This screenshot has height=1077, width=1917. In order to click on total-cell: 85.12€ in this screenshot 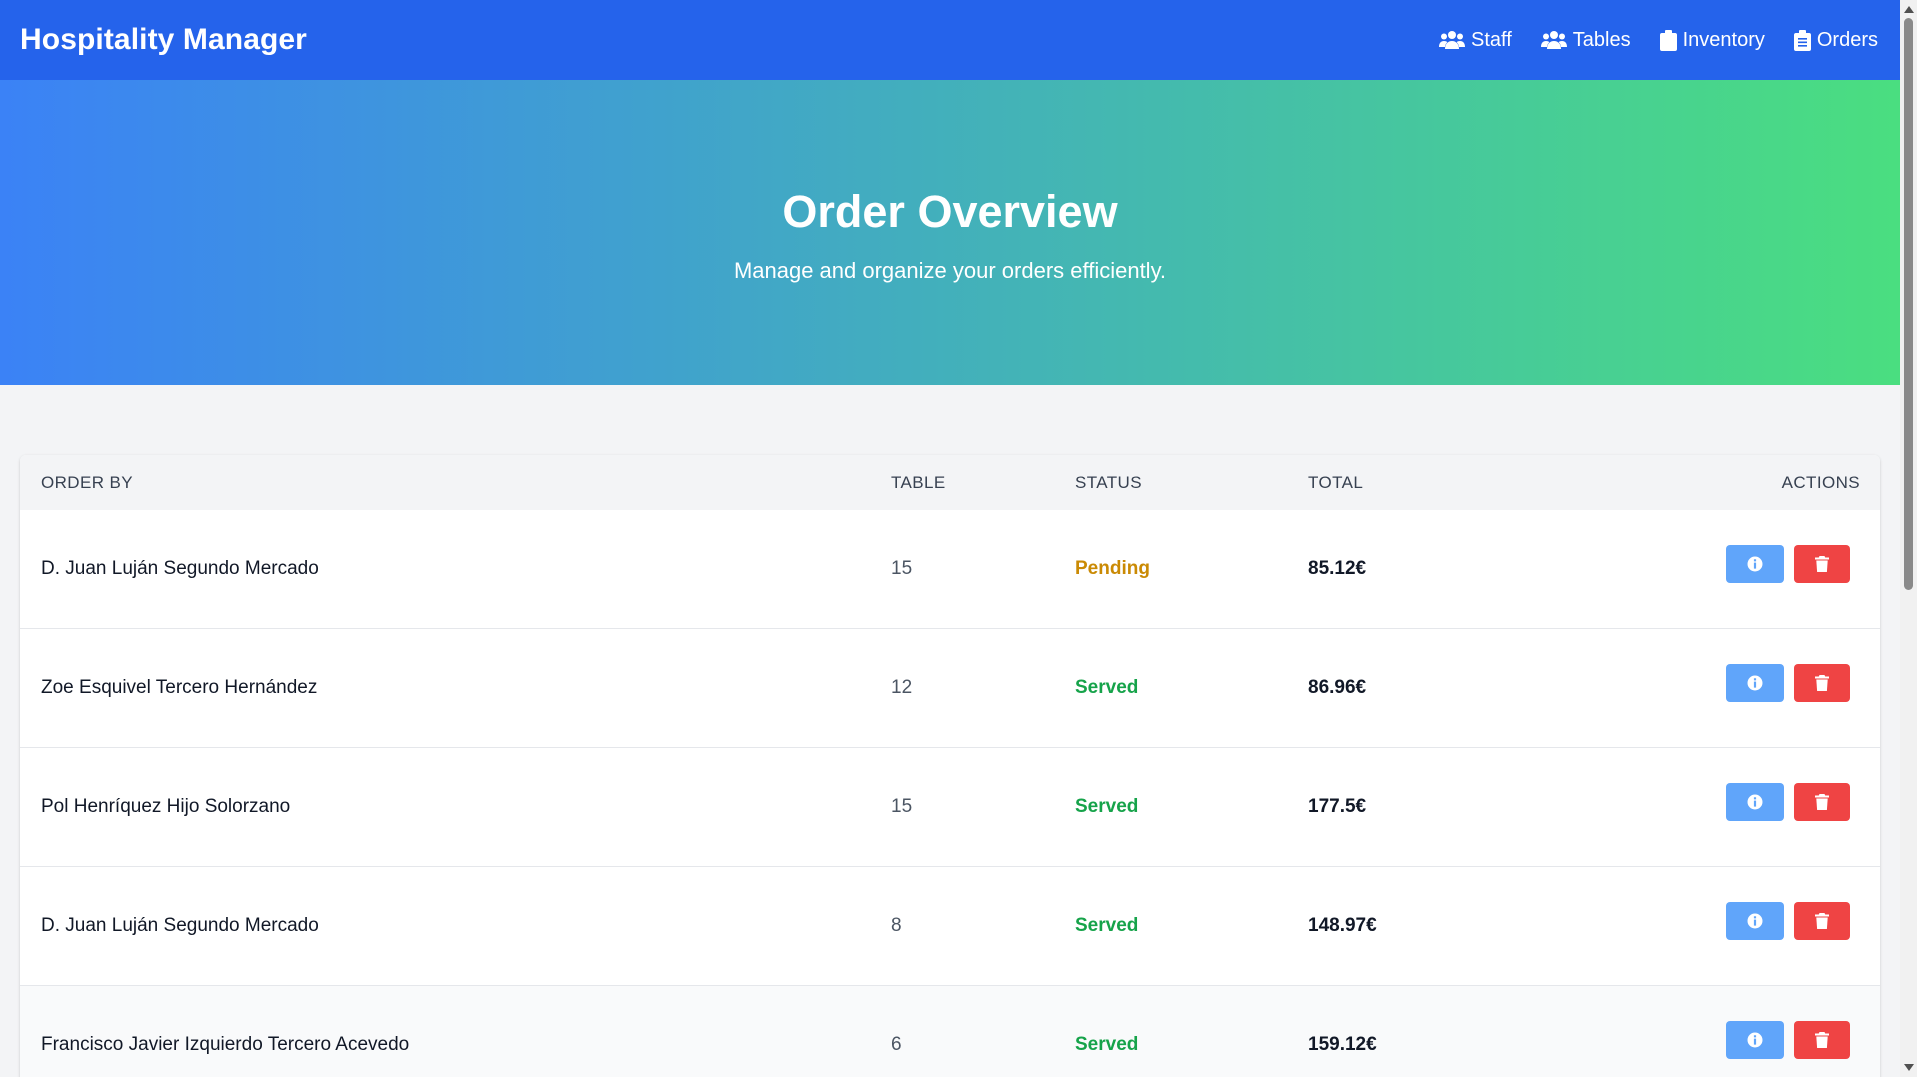, I will do `click(1337, 568)`.